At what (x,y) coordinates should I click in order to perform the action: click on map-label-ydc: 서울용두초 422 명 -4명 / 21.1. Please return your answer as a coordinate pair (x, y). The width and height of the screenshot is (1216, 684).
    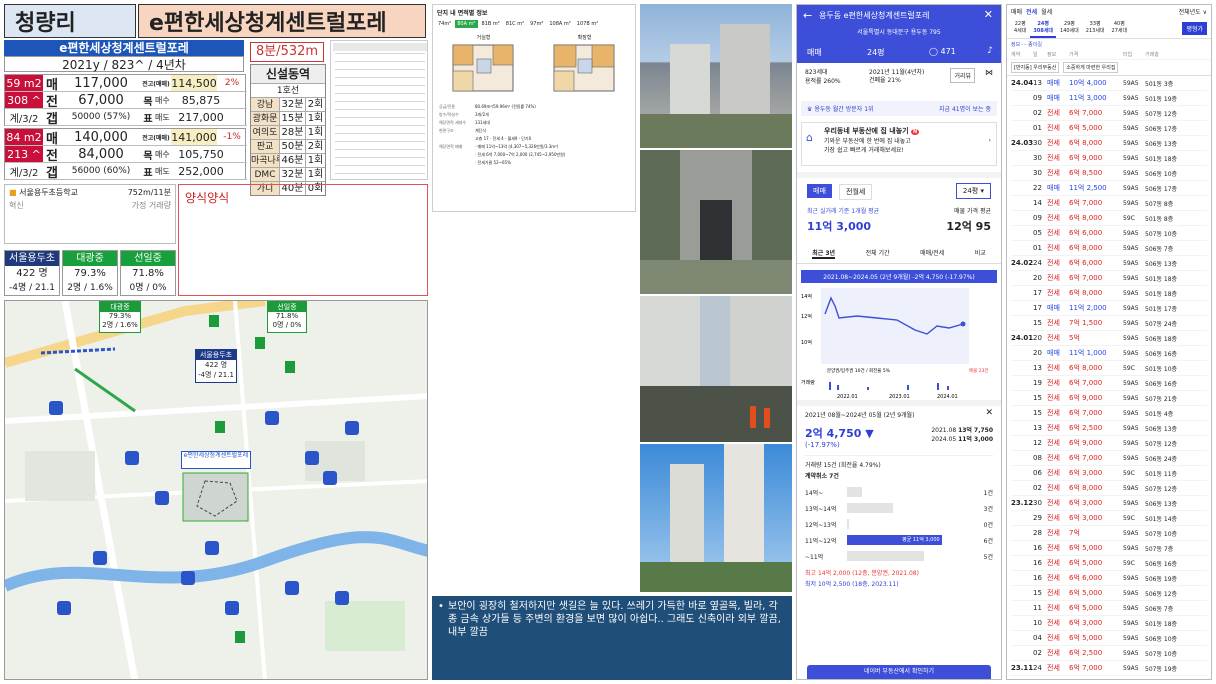
    Looking at the image, I should click on (216, 366).